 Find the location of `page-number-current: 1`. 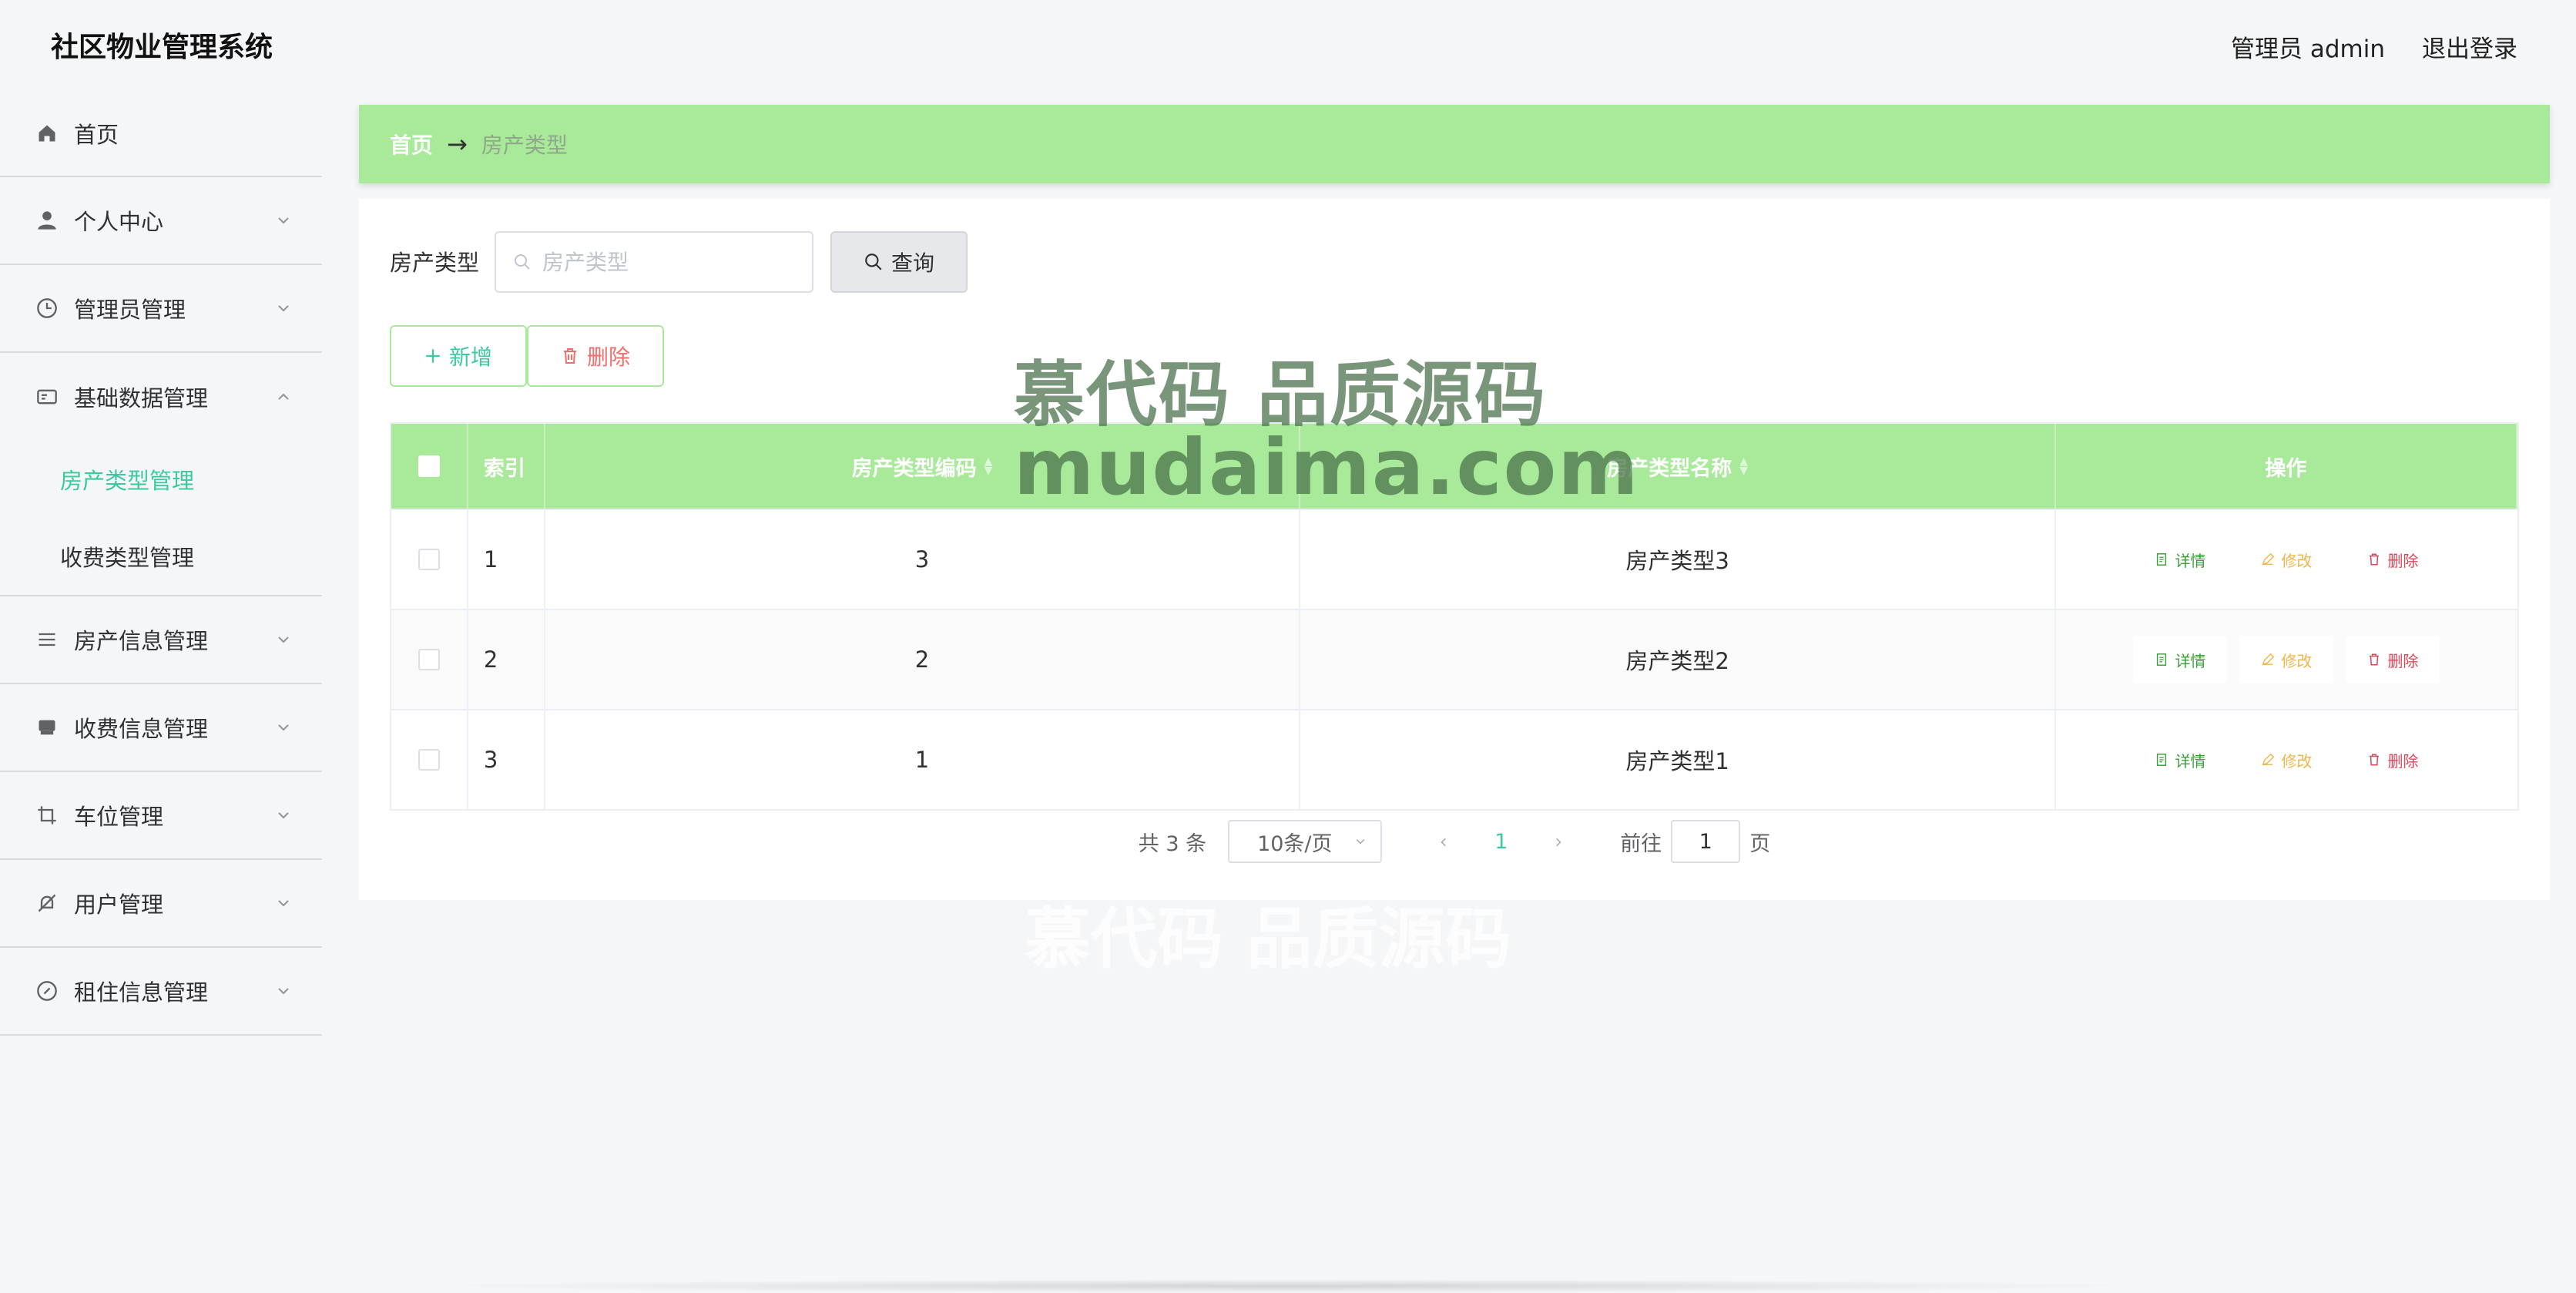

page-number-current: 1 is located at coordinates (1501, 842).